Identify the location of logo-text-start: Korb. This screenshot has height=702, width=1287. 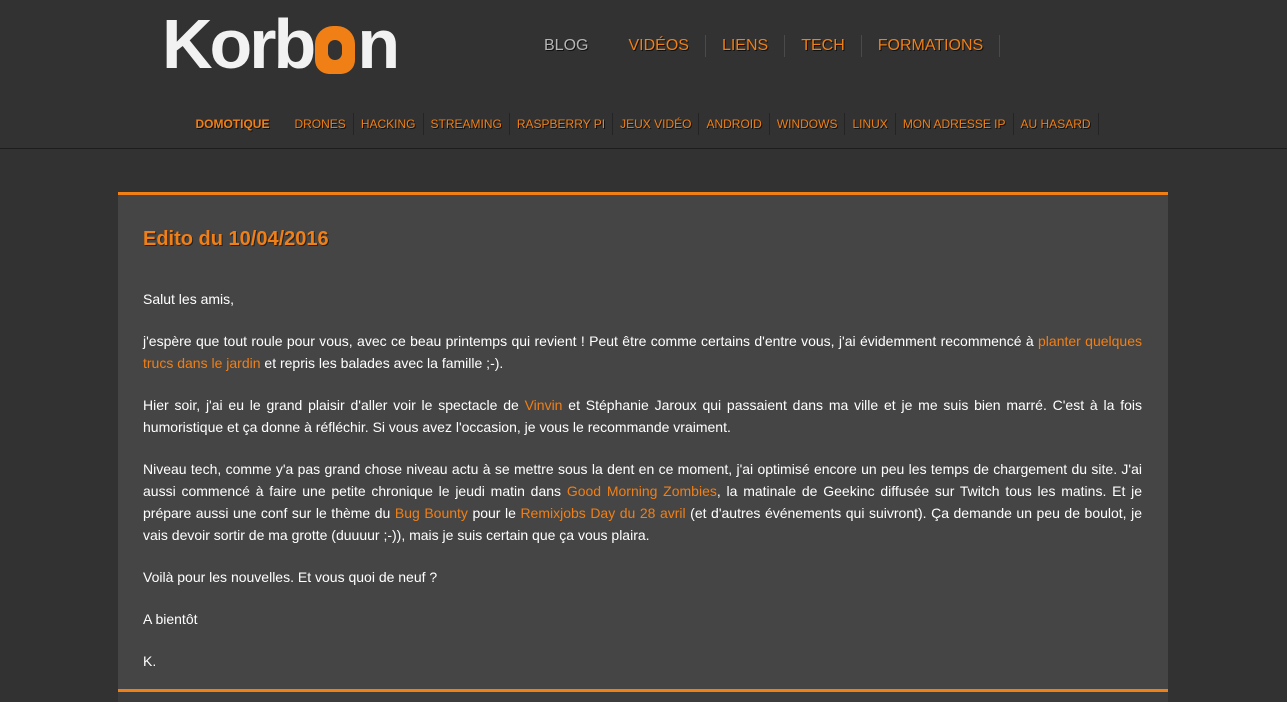
(239, 44).